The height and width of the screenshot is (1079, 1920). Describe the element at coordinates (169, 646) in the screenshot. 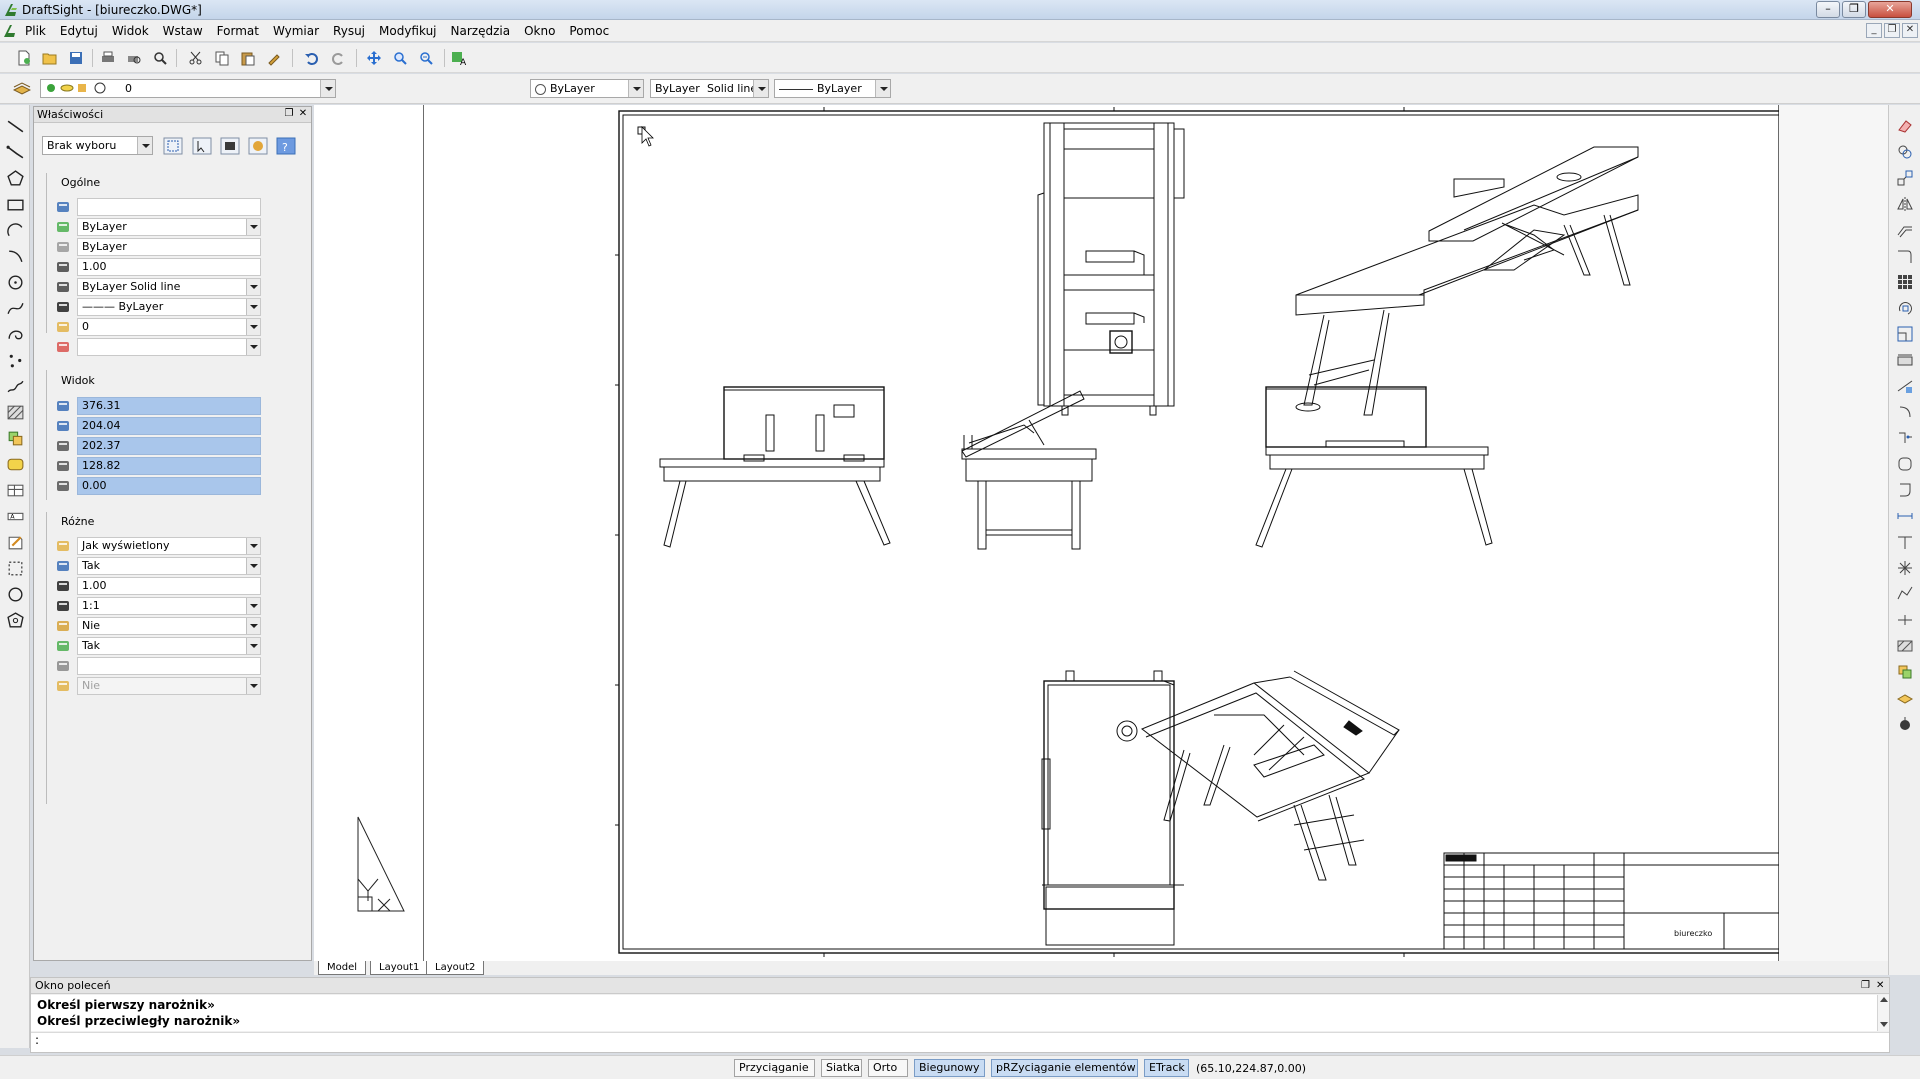

I see `property-field: Tak` at that location.